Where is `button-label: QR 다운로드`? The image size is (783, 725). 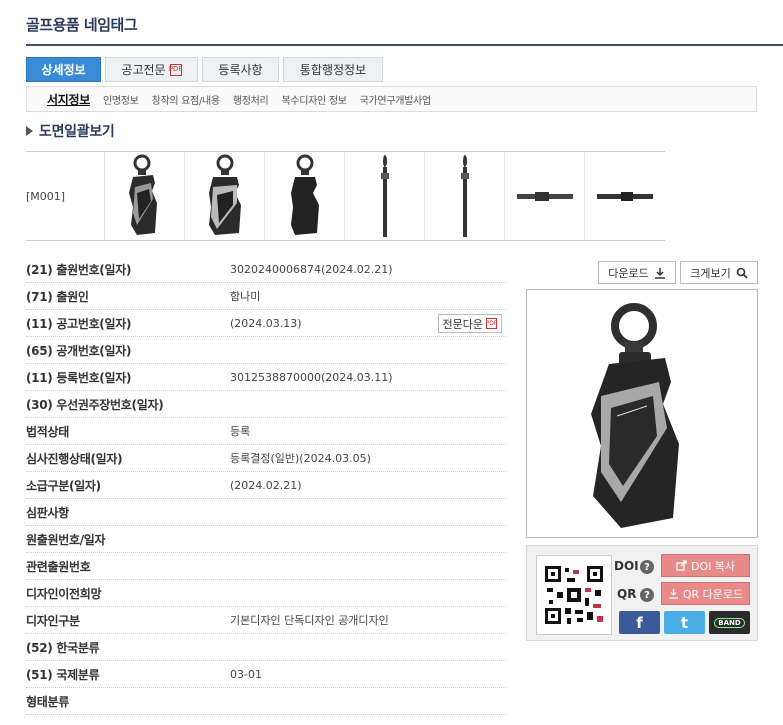 button-label: QR 다운로드 is located at coordinates (713, 594).